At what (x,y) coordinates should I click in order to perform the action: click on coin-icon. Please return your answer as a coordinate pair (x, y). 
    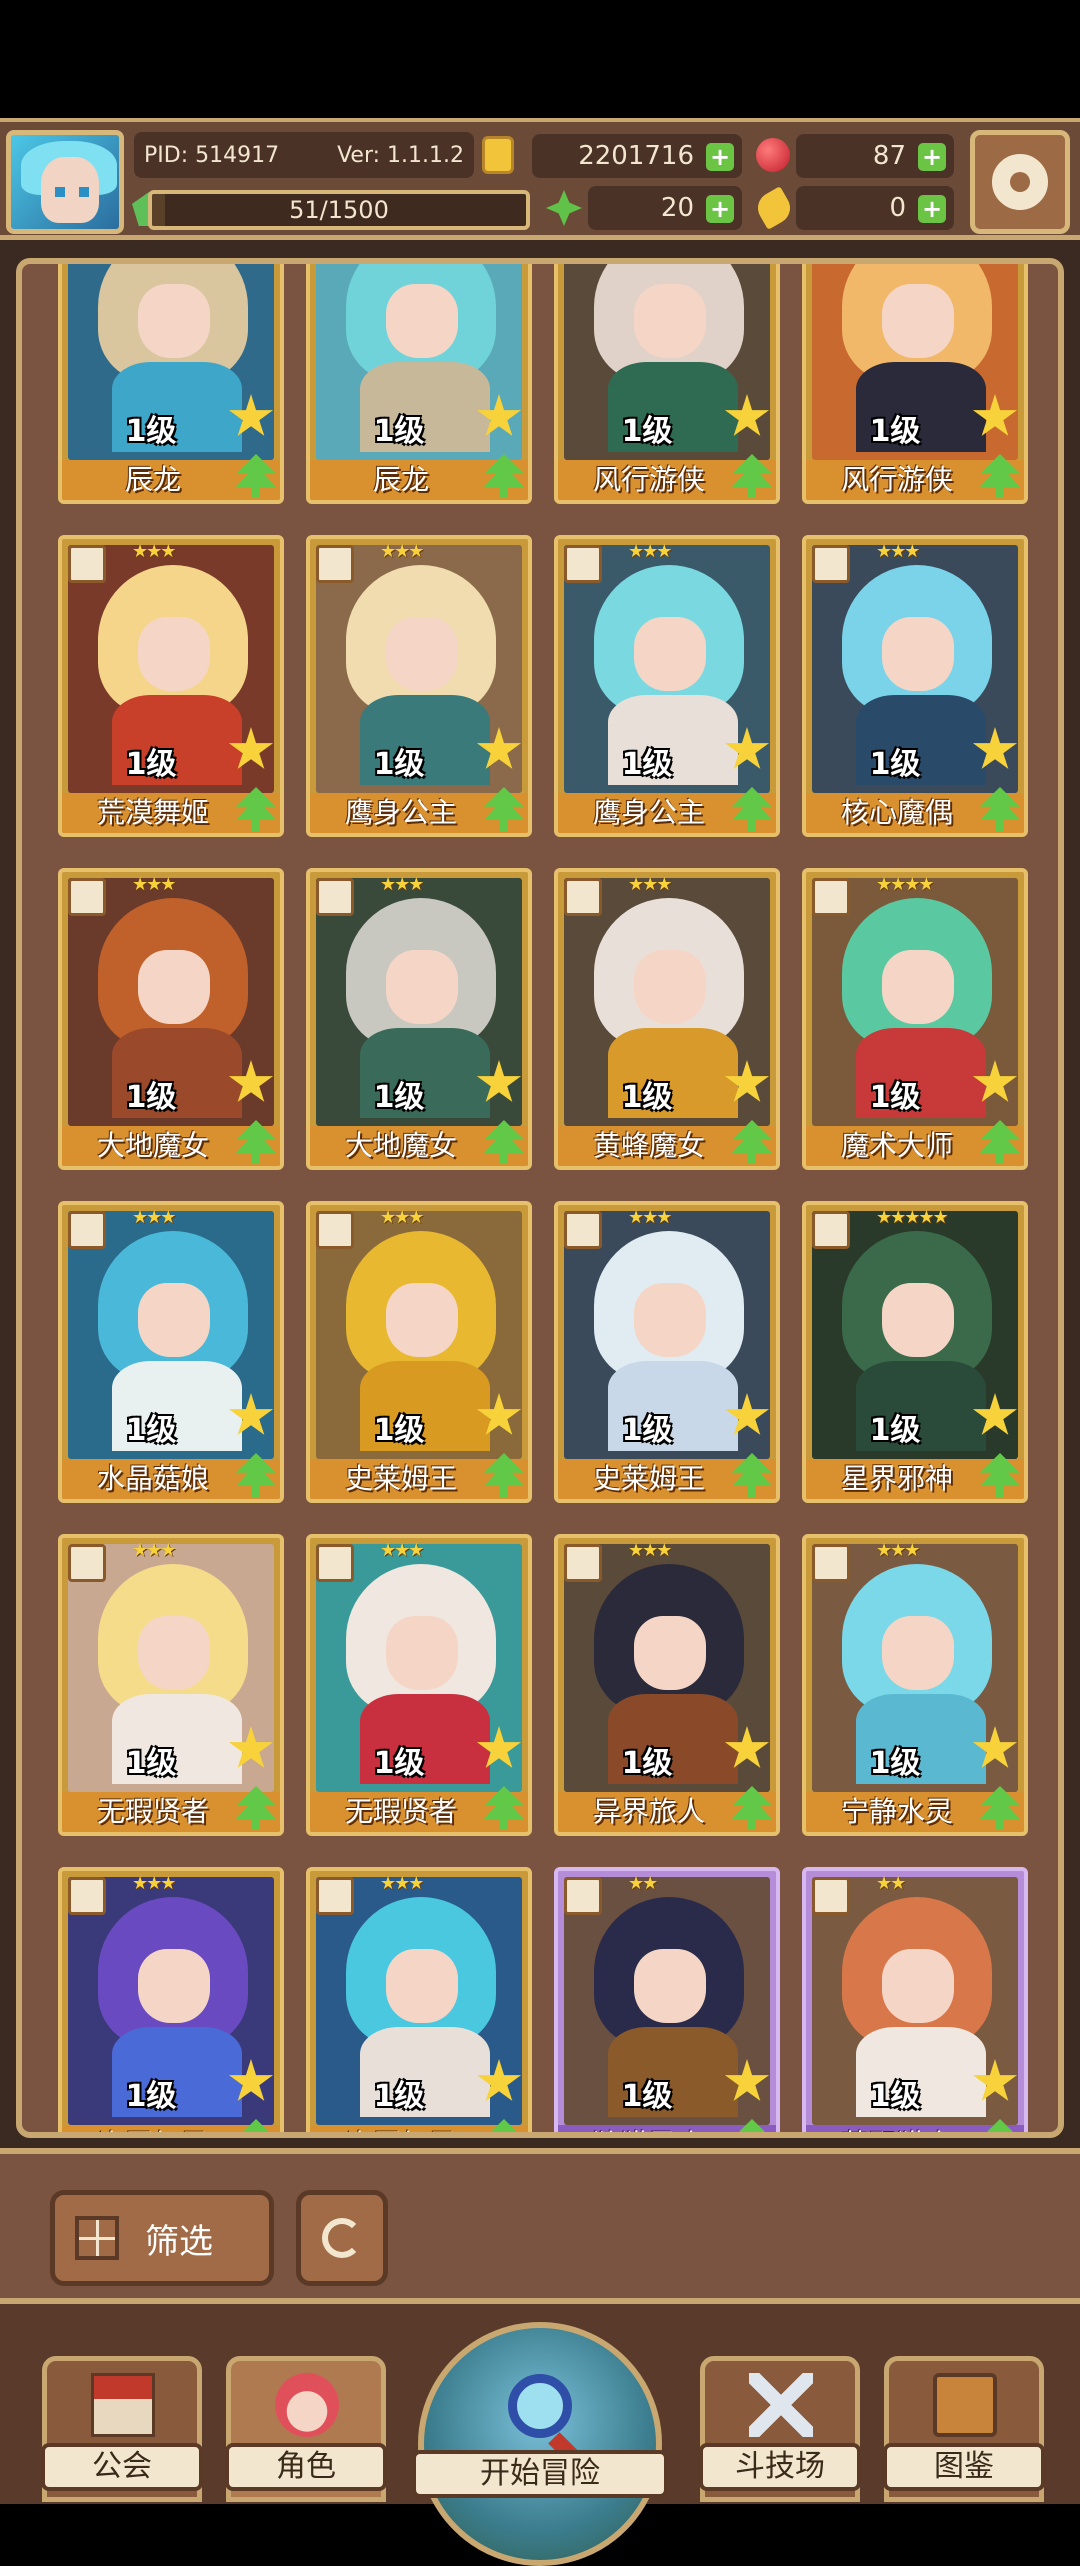
    Looking at the image, I should click on (498, 155).